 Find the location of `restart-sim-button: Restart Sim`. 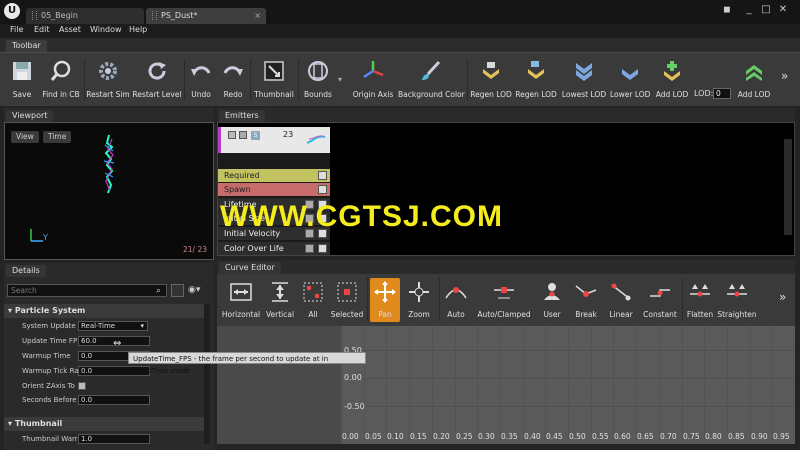

restart-sim-button: Restart Sim is located at coordinates (108, 79).